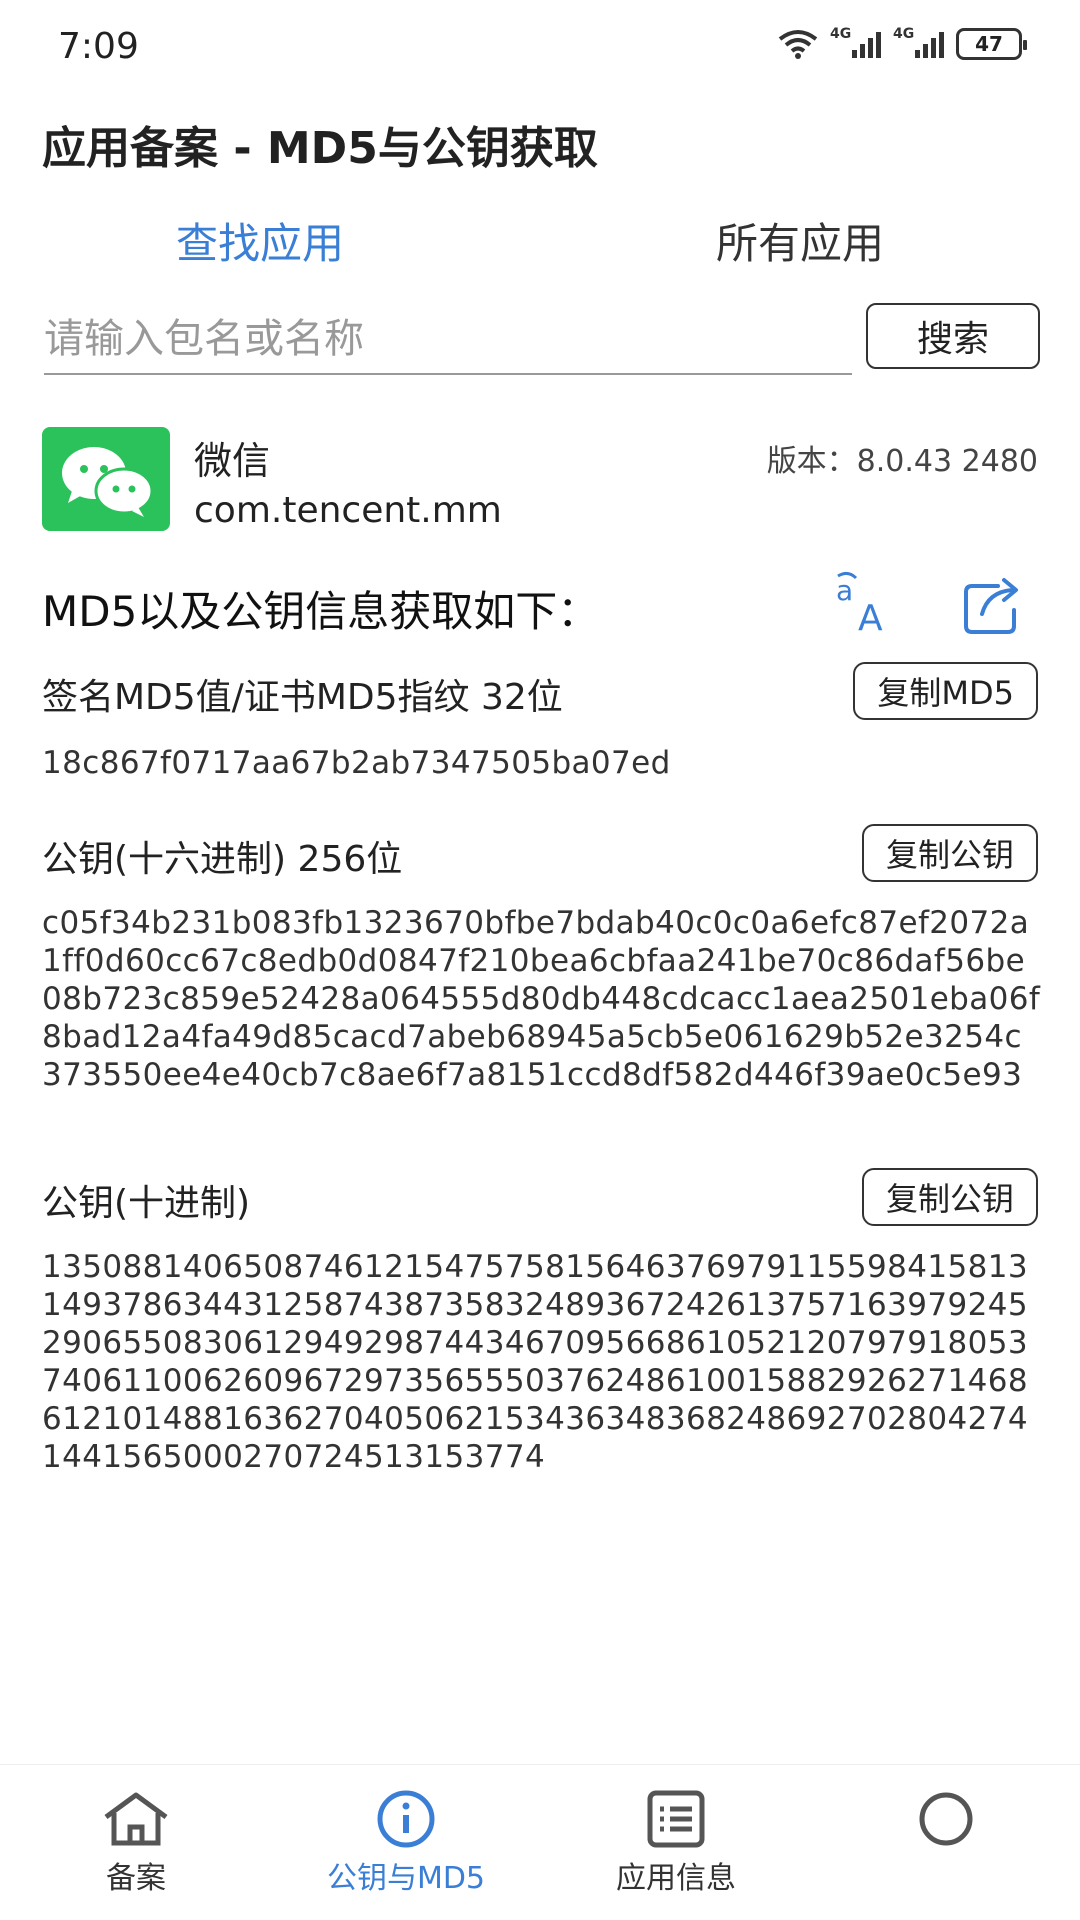 The image size is (1080, 1920). I want to click on info-heading: MD5以及公钥信息获取如下：, so click(321, 611).